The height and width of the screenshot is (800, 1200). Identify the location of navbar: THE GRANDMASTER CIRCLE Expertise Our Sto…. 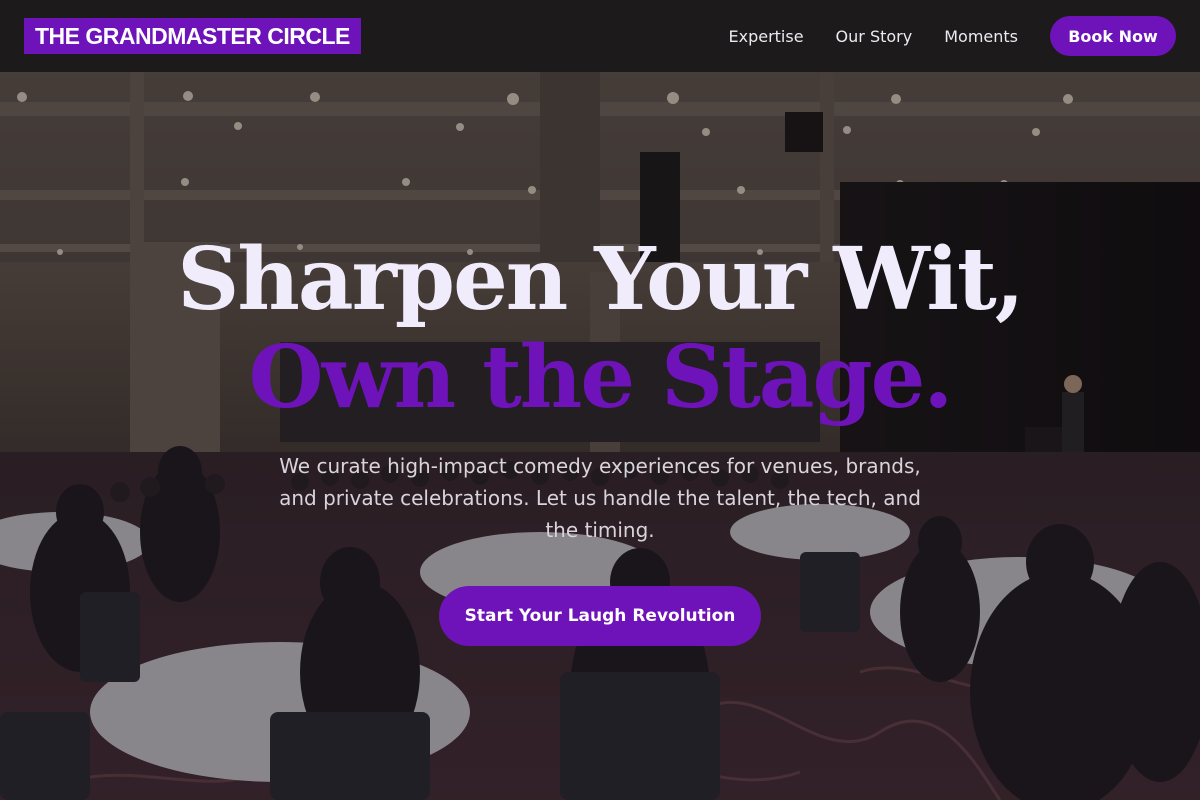
(600, 36).